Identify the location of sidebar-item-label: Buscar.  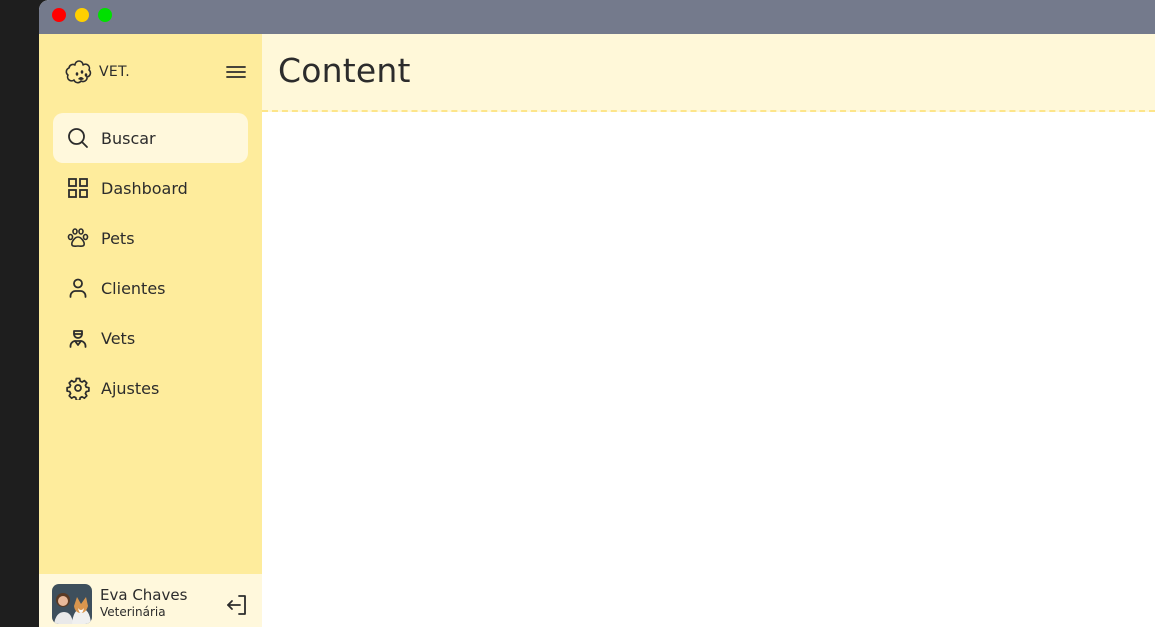
(128, 138).